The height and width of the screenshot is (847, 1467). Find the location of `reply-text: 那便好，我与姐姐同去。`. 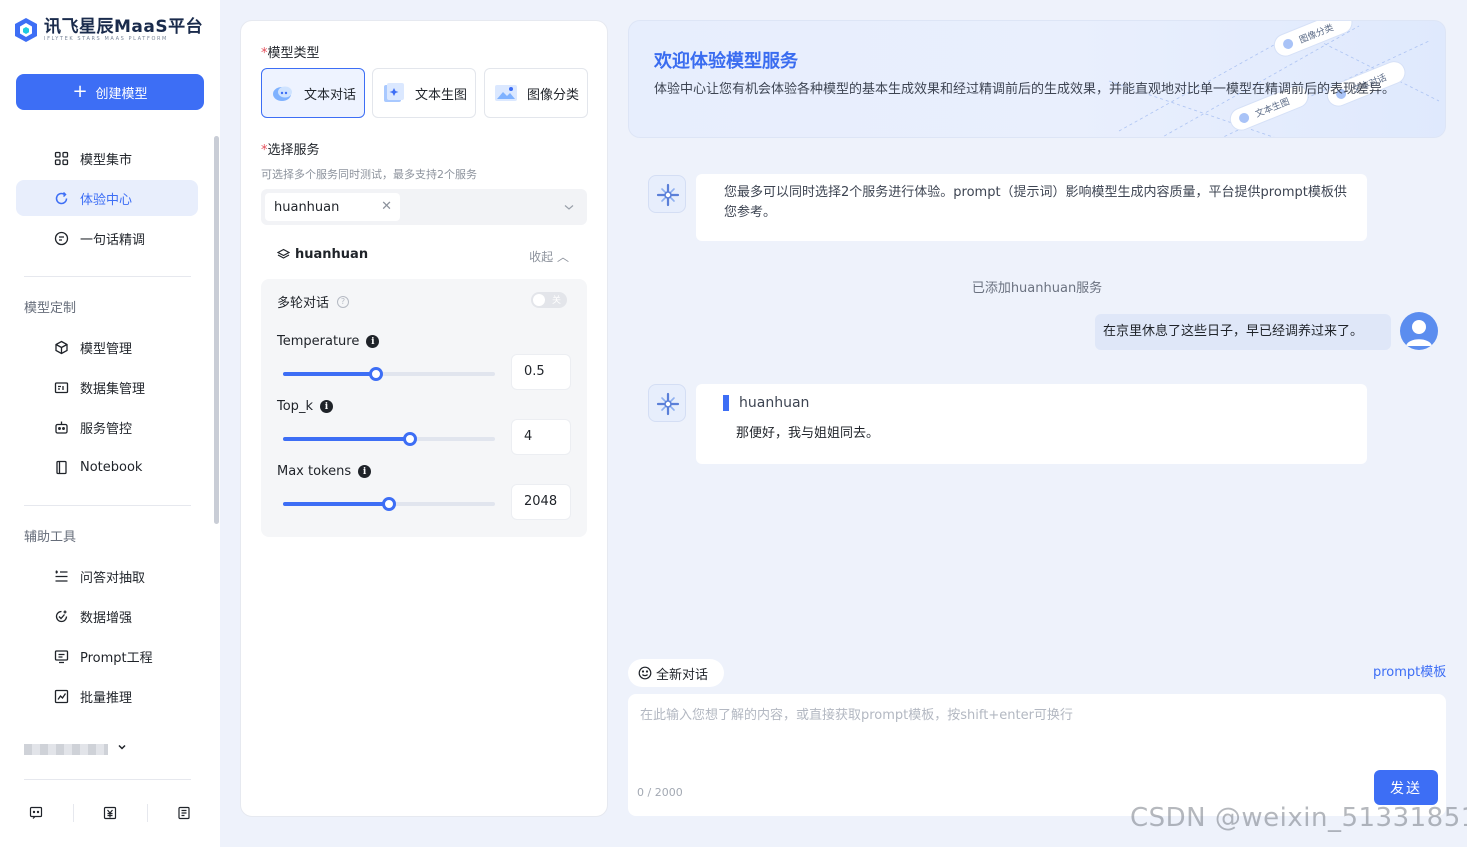

reply-text: 那便好，我与姐姐同去。 is located at coordinates (808, 433).